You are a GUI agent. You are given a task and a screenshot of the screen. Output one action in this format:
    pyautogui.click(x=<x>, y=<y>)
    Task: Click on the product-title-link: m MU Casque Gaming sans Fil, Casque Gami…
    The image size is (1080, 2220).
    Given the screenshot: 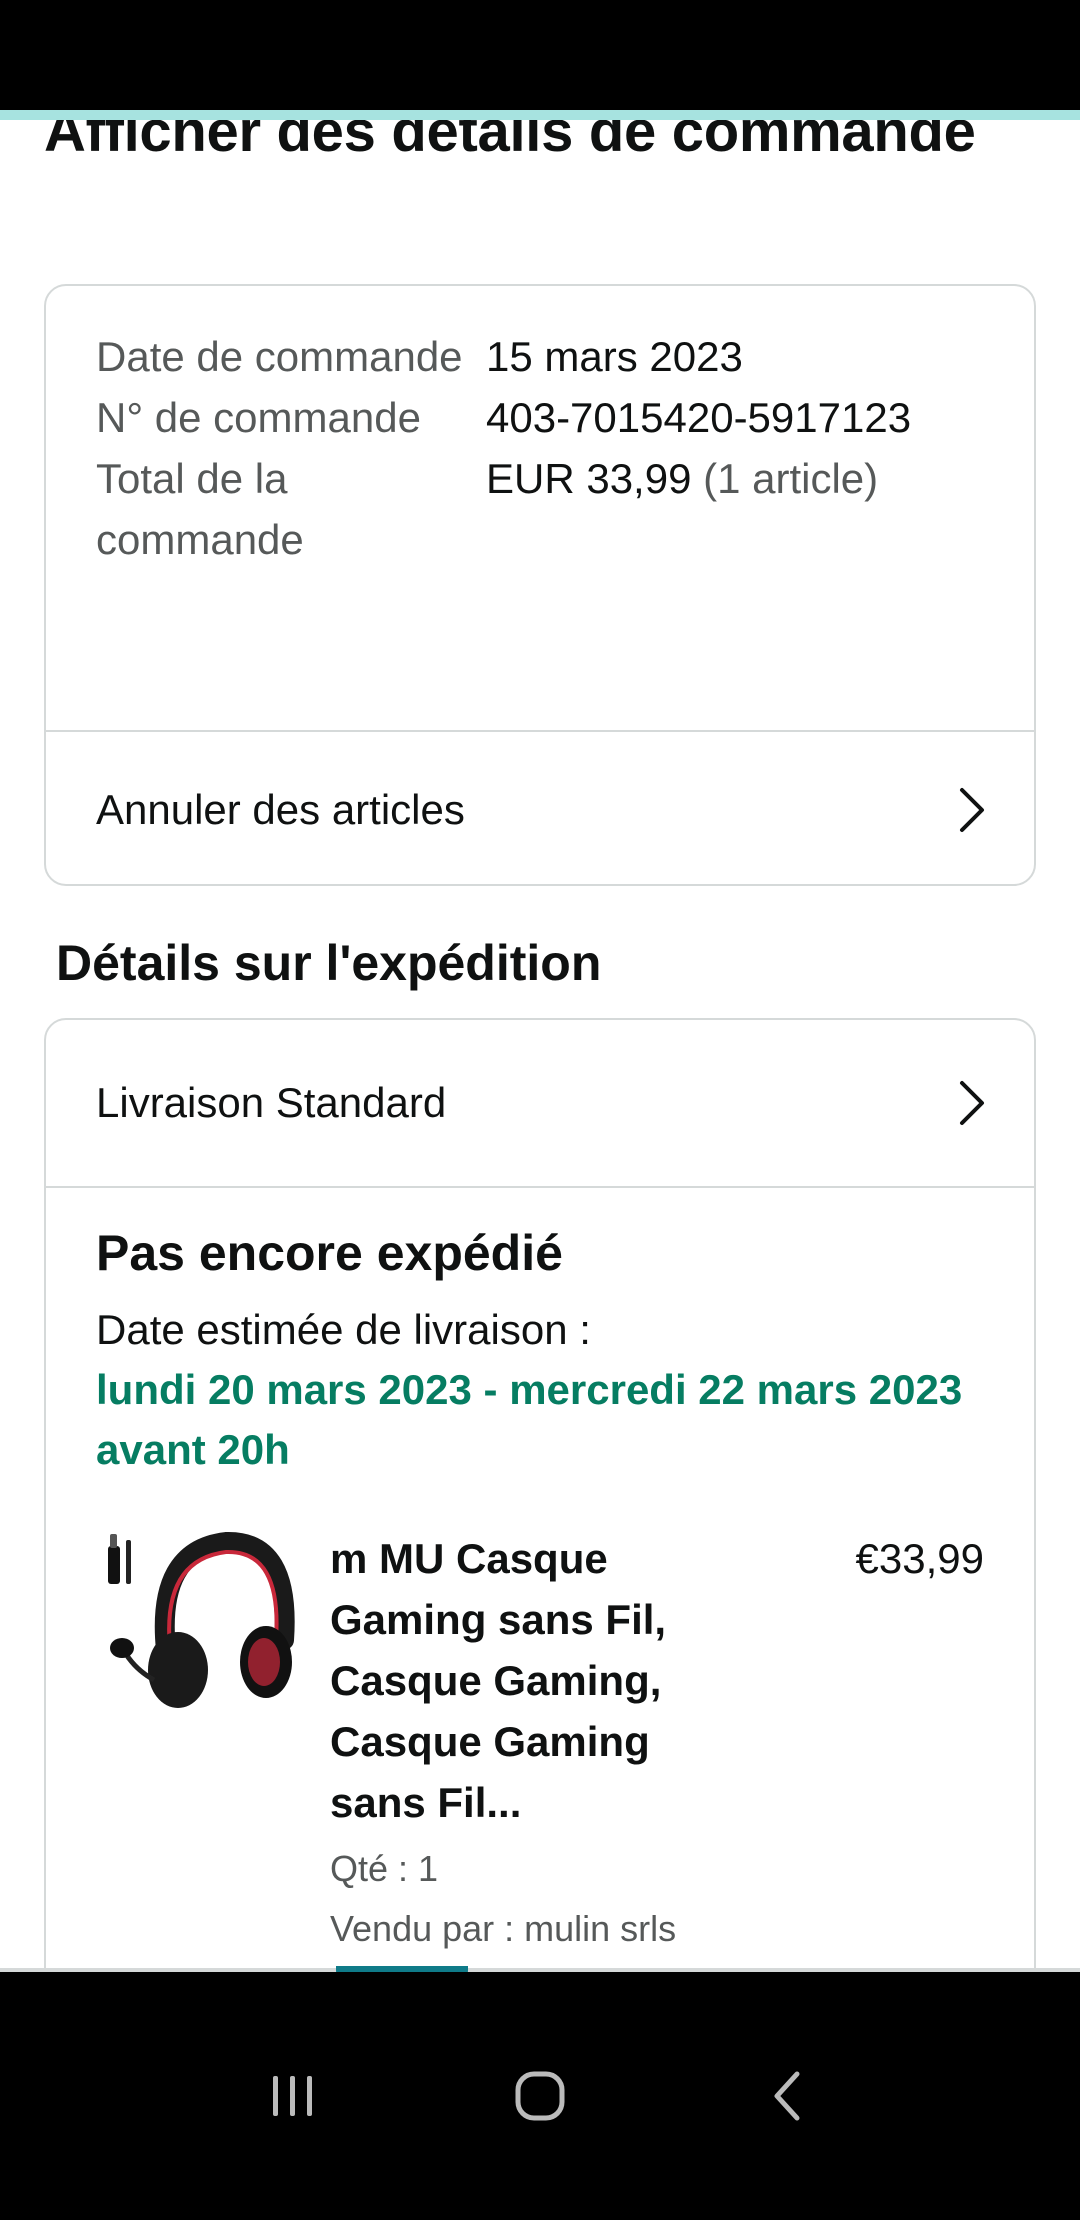 What is the action you would take?
    pyautogui.click(x=520, y=1680)
    